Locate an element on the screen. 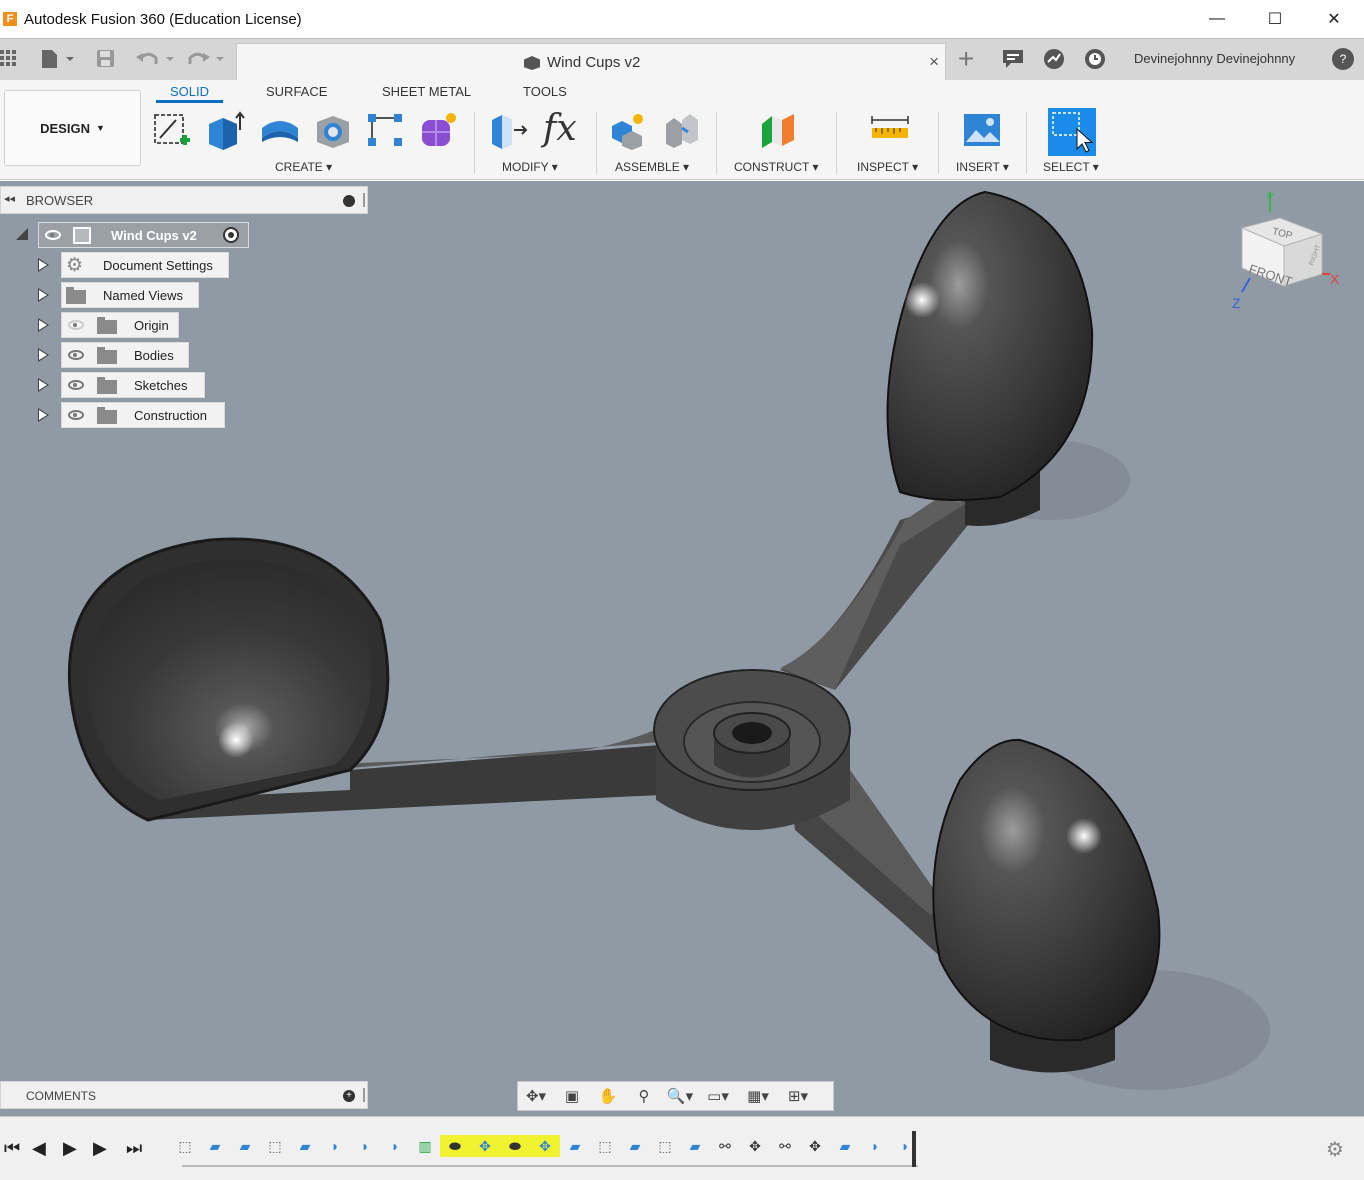 This screenshot has height=1180, width=1364. tab-sheet-metal: SHEET METAL is located at coordinates (426, 91).